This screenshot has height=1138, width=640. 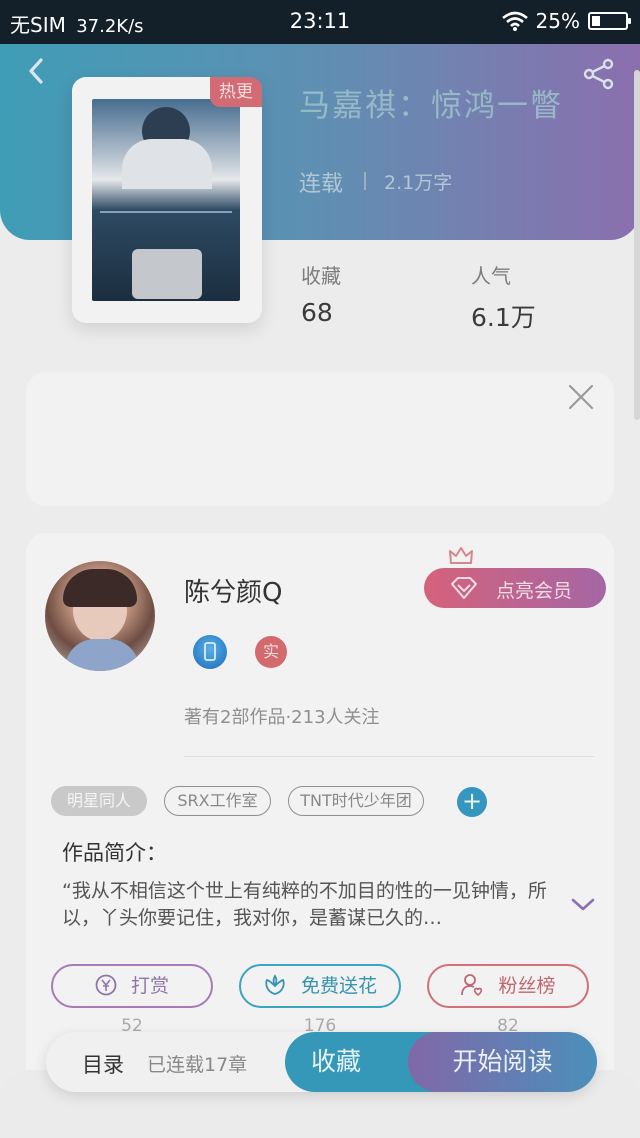 I want to click on author-avatar, so click(x=100, y=616).